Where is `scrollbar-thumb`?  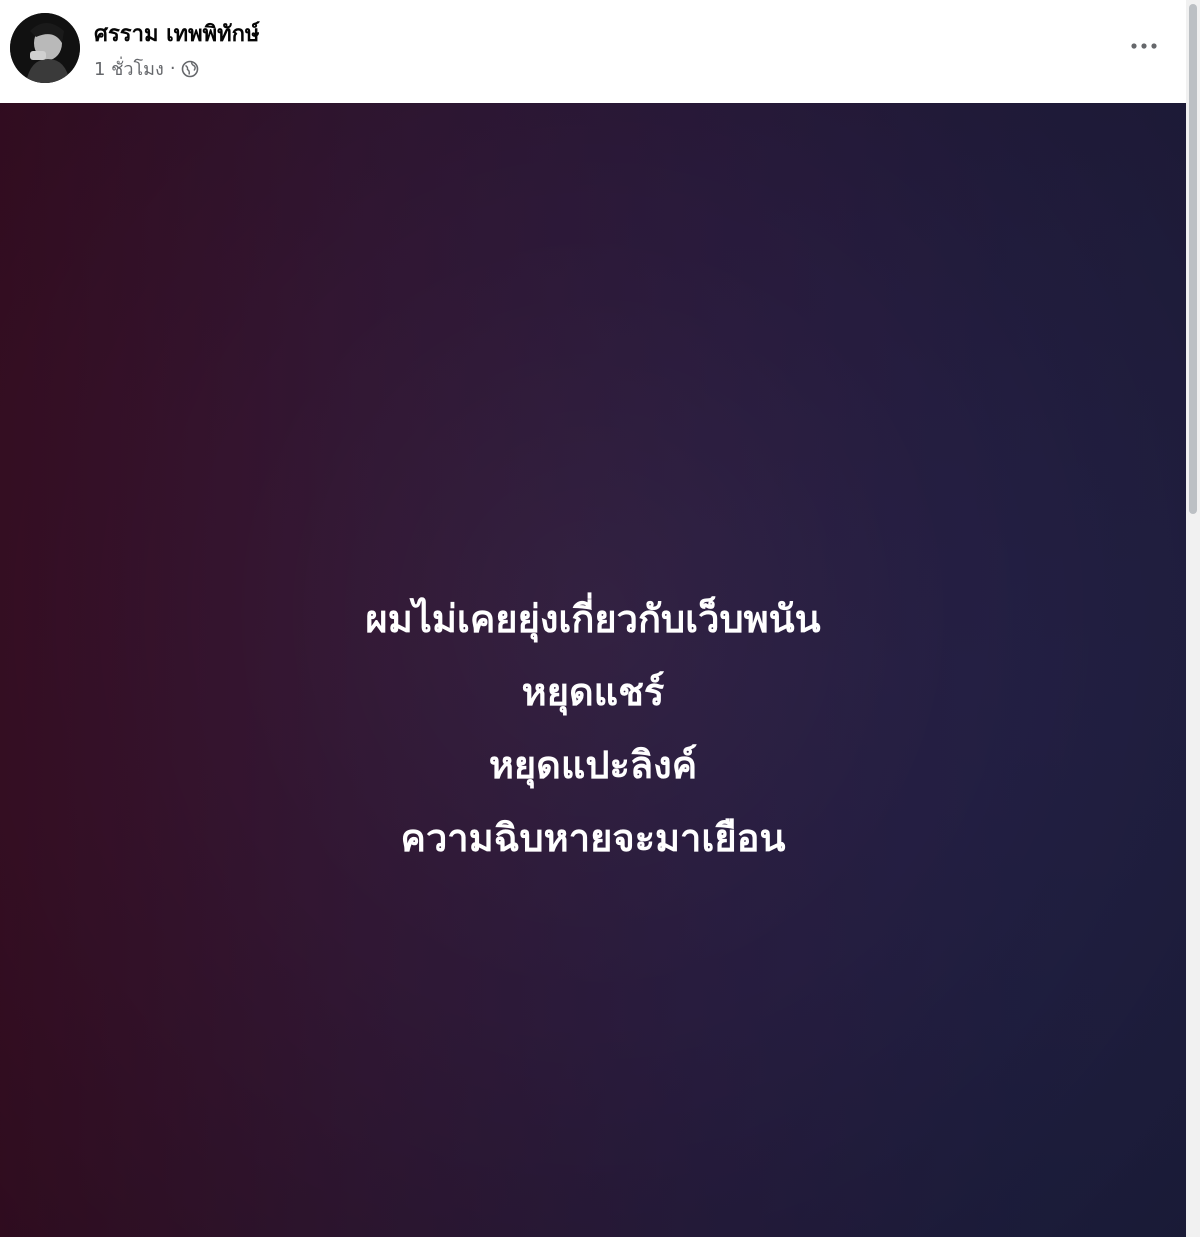 scrollbar-thumb is located at coordinates (1193, 259).